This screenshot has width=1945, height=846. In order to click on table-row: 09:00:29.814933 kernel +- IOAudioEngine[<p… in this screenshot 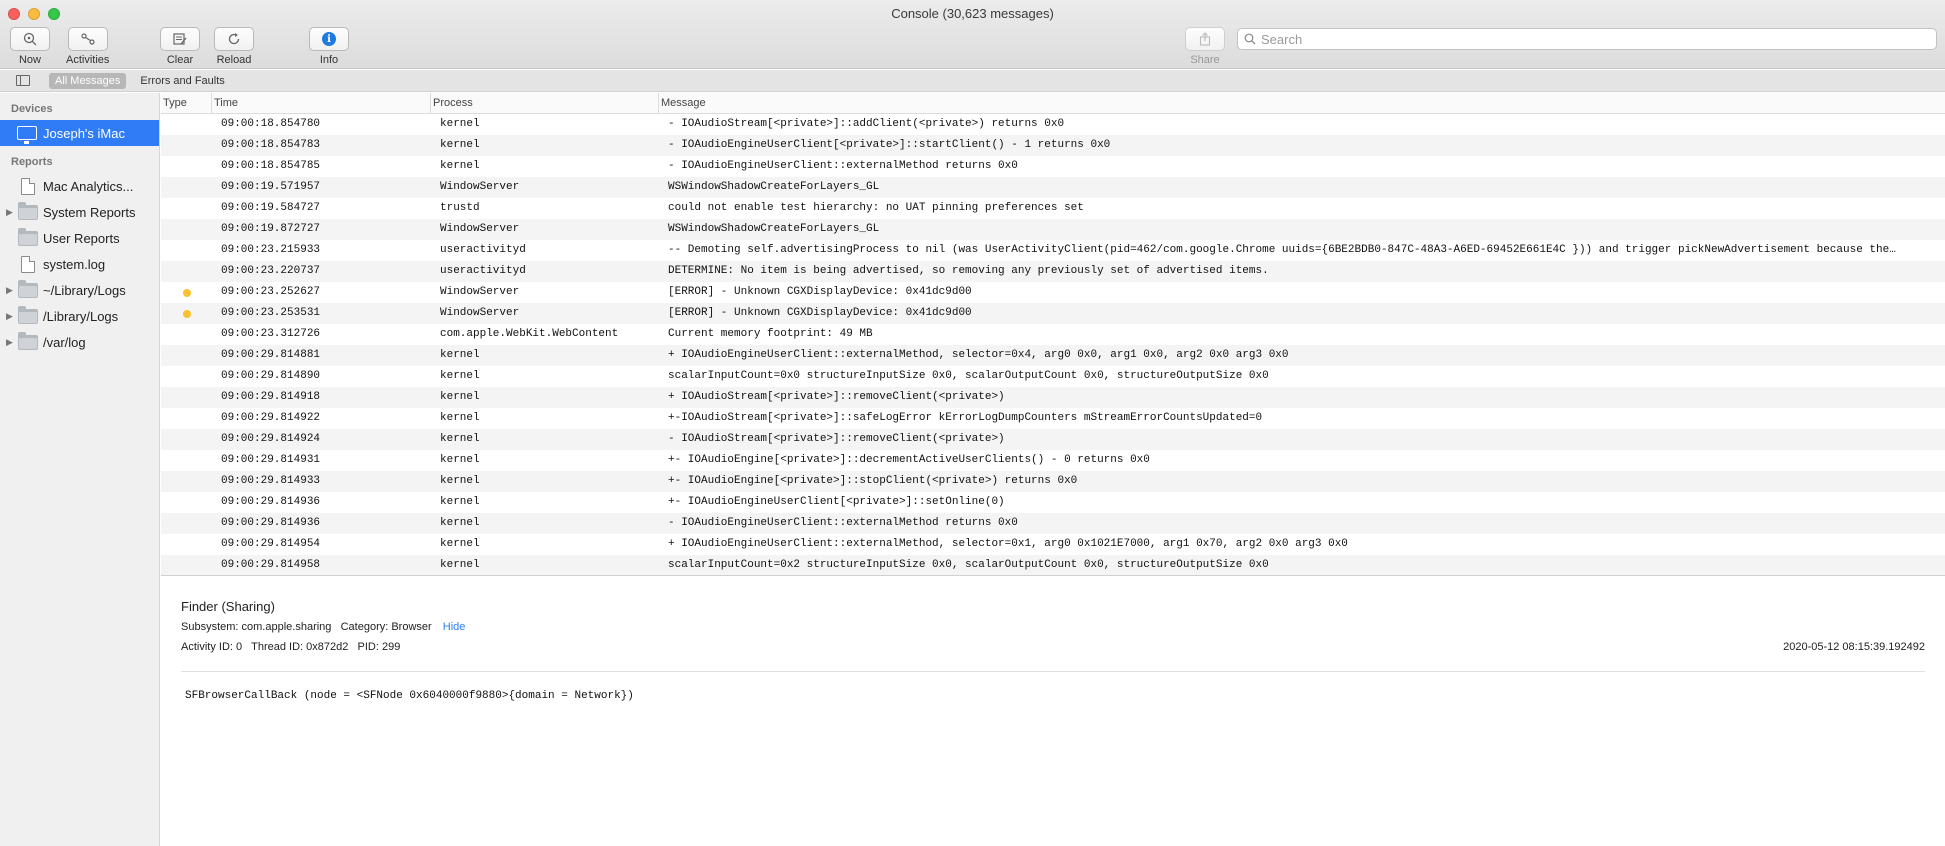, I will do `click(1053, 481)`.